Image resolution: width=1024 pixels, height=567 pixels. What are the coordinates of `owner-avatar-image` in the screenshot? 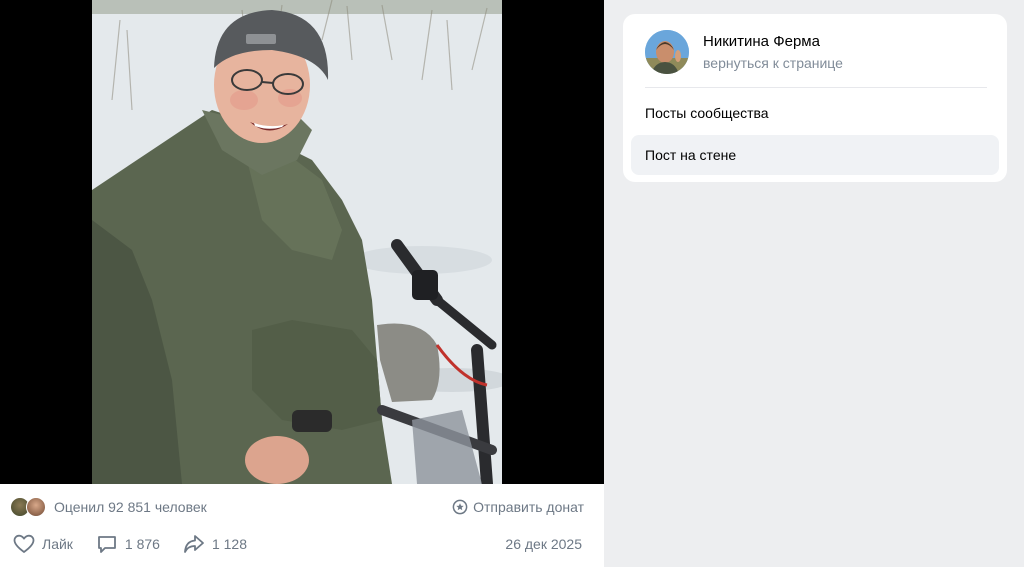 It's located at (667, 52).